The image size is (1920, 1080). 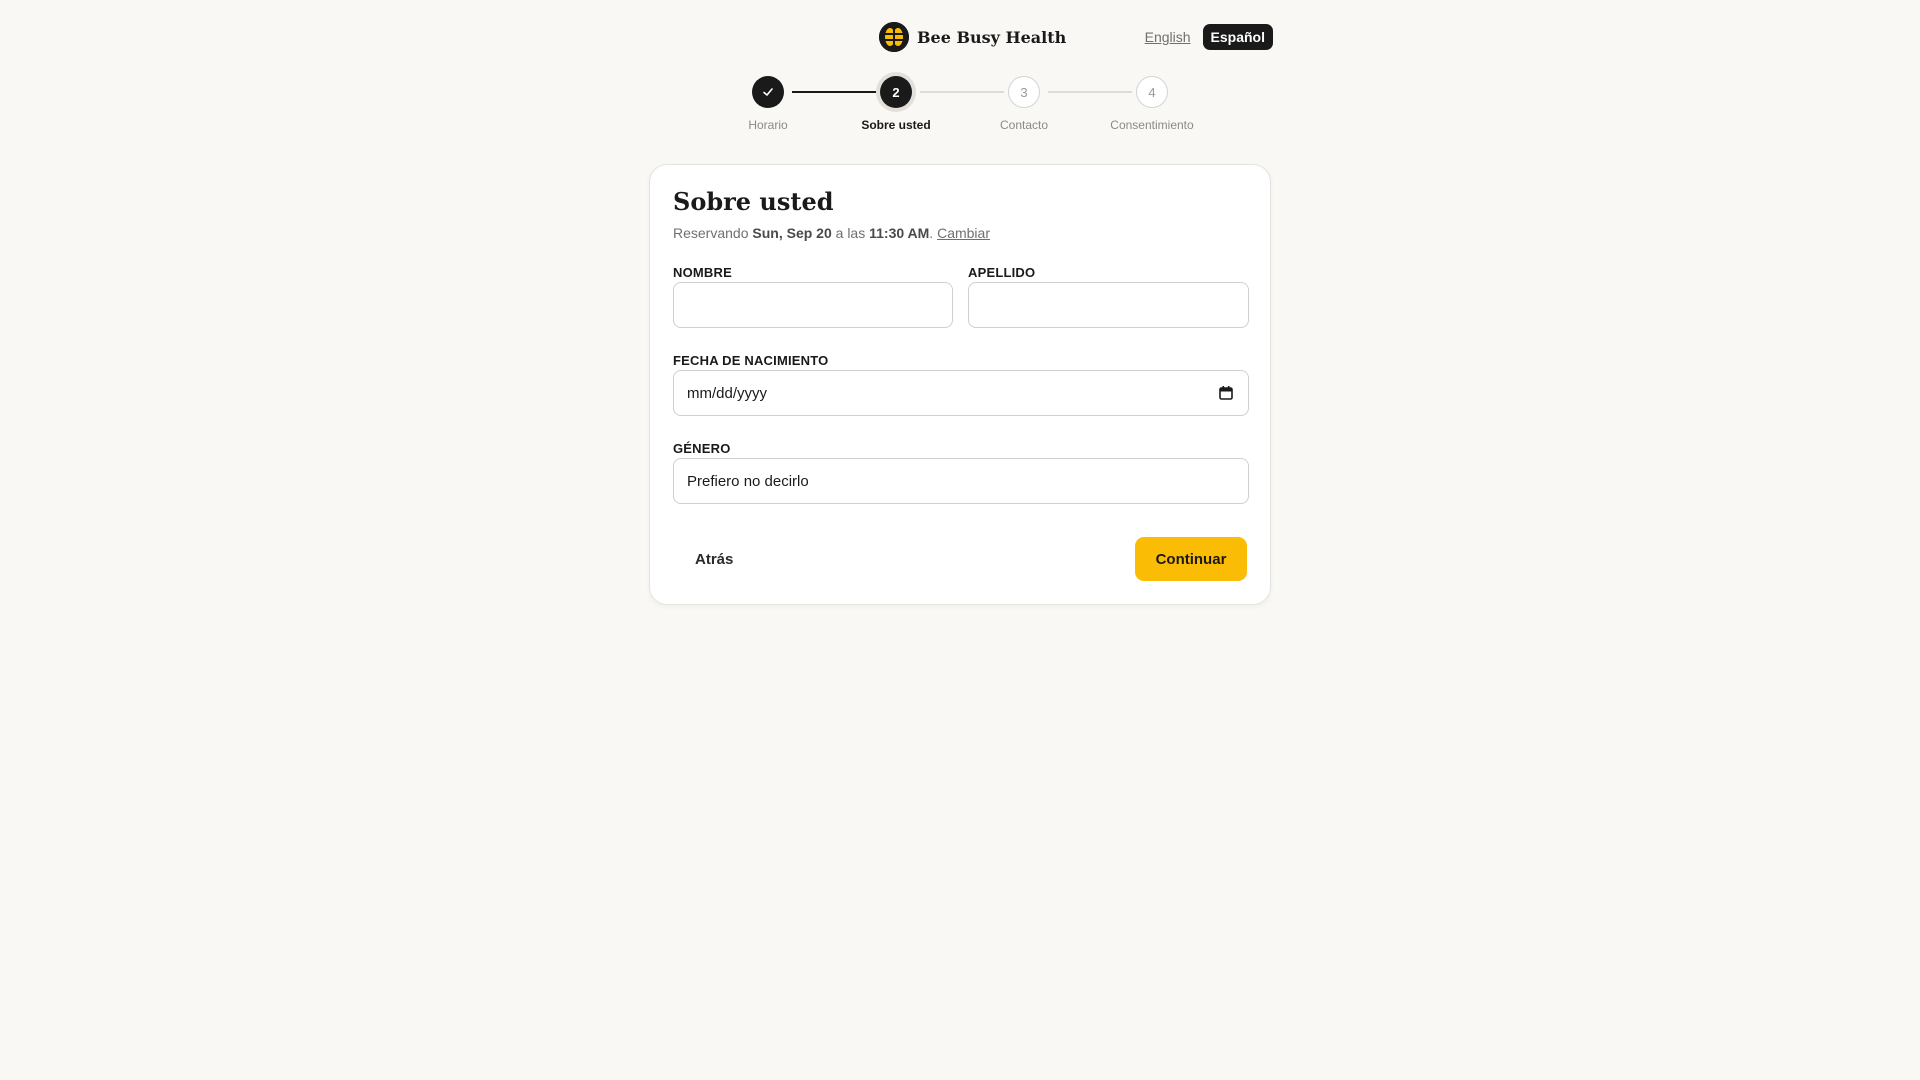 I want to click on language-english-link: English, so click(x=1168, y=37).